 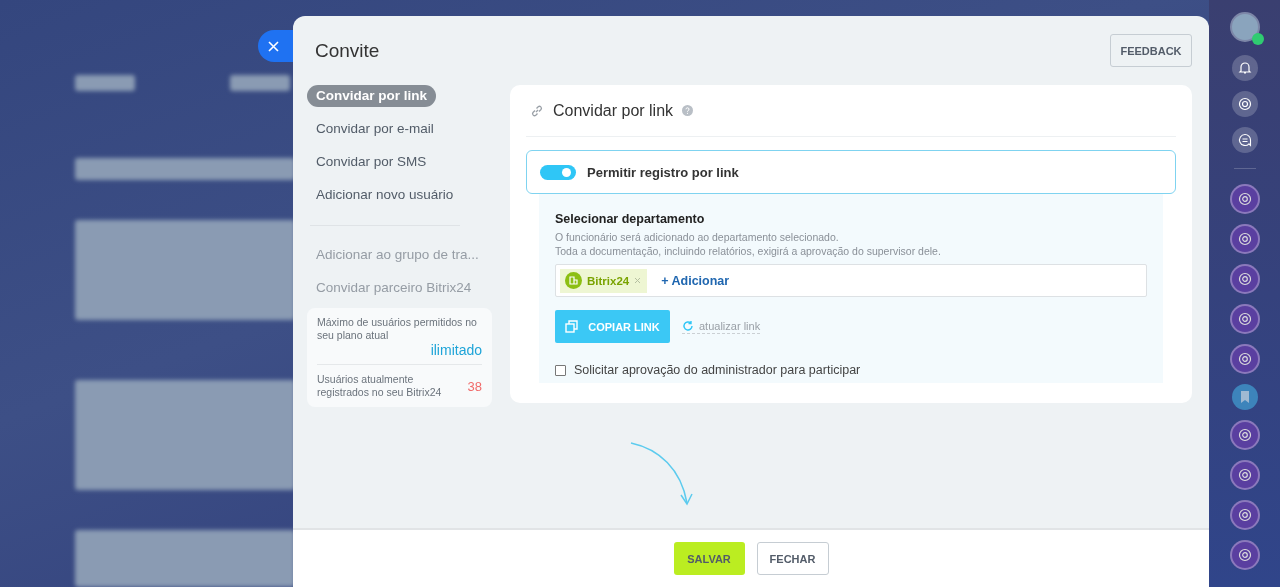 I want to click on checkbox-label: Solicitar aprovação do administrador para participar, so click(x=717, y=370).